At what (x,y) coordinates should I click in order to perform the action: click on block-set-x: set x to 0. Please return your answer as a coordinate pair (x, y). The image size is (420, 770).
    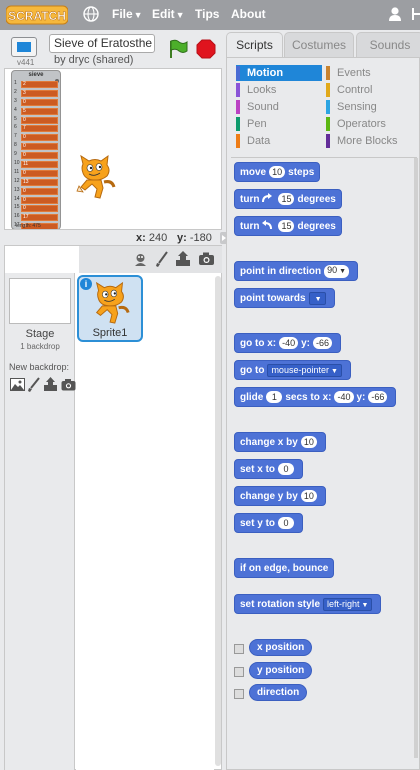
    Looking at the image, I should click on (269, 469).